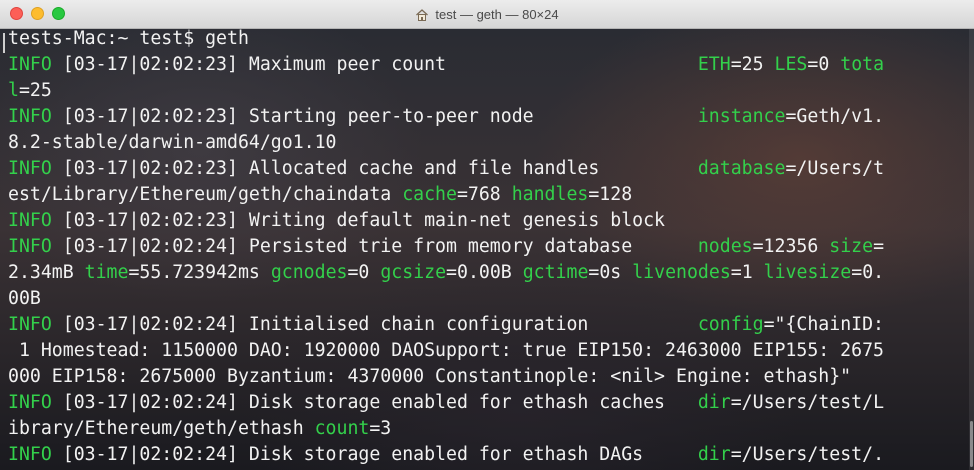  I want to click on log-key: livenodes, so click(681, 272).